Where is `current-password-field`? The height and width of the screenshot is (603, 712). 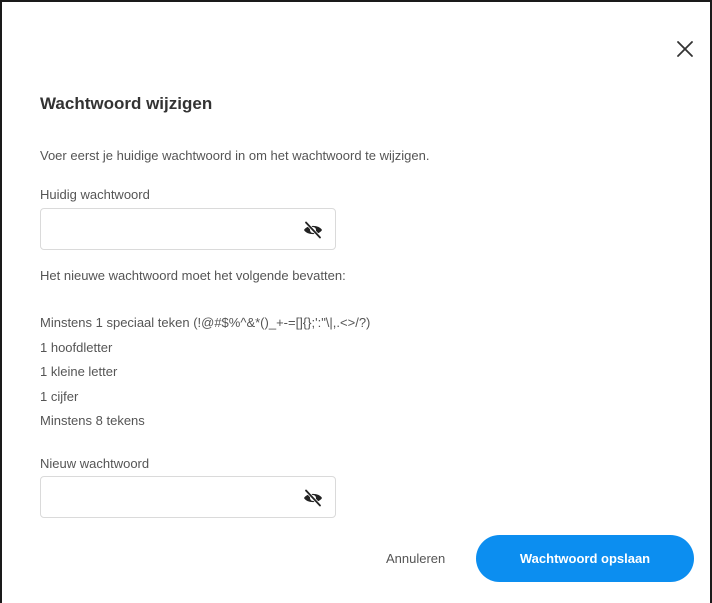 current-password-field is located at coordinates (188, 229).